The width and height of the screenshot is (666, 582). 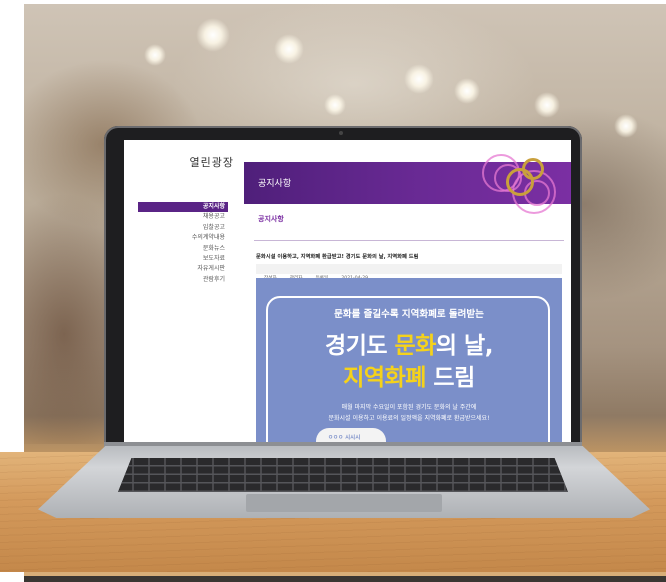 What do you see at coordinates (409, 346) in the screenshot?
I see `poster-headline-1: 경기도 문화의 날,` at bounding box center [409, 346].